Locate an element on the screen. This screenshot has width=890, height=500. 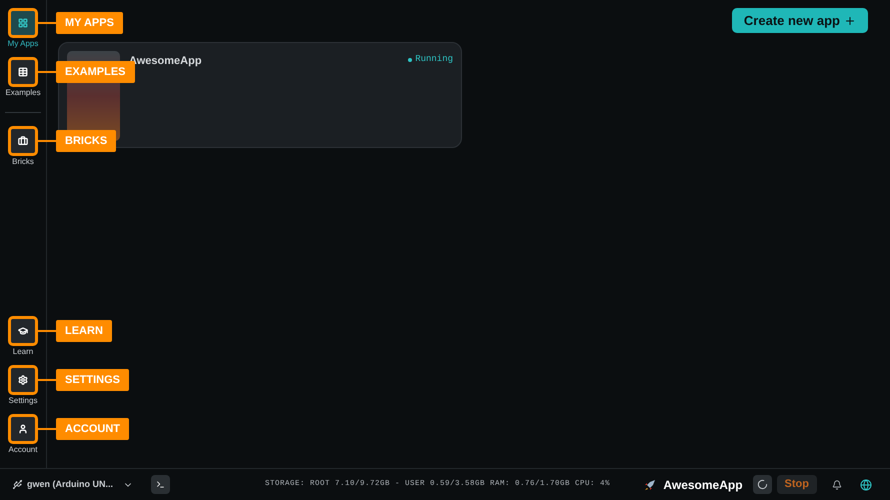
plus-icon is located at coordinates (850, 20).